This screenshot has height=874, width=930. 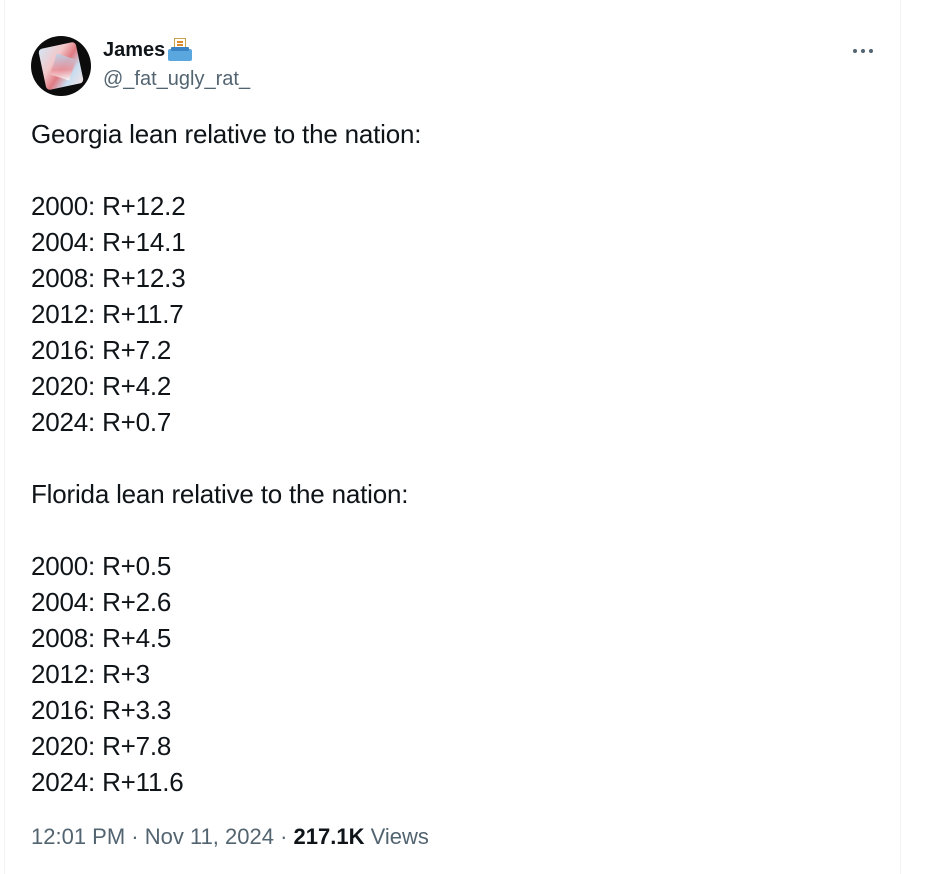 I want to click on views-label: Views, so click(x=396, y=836).